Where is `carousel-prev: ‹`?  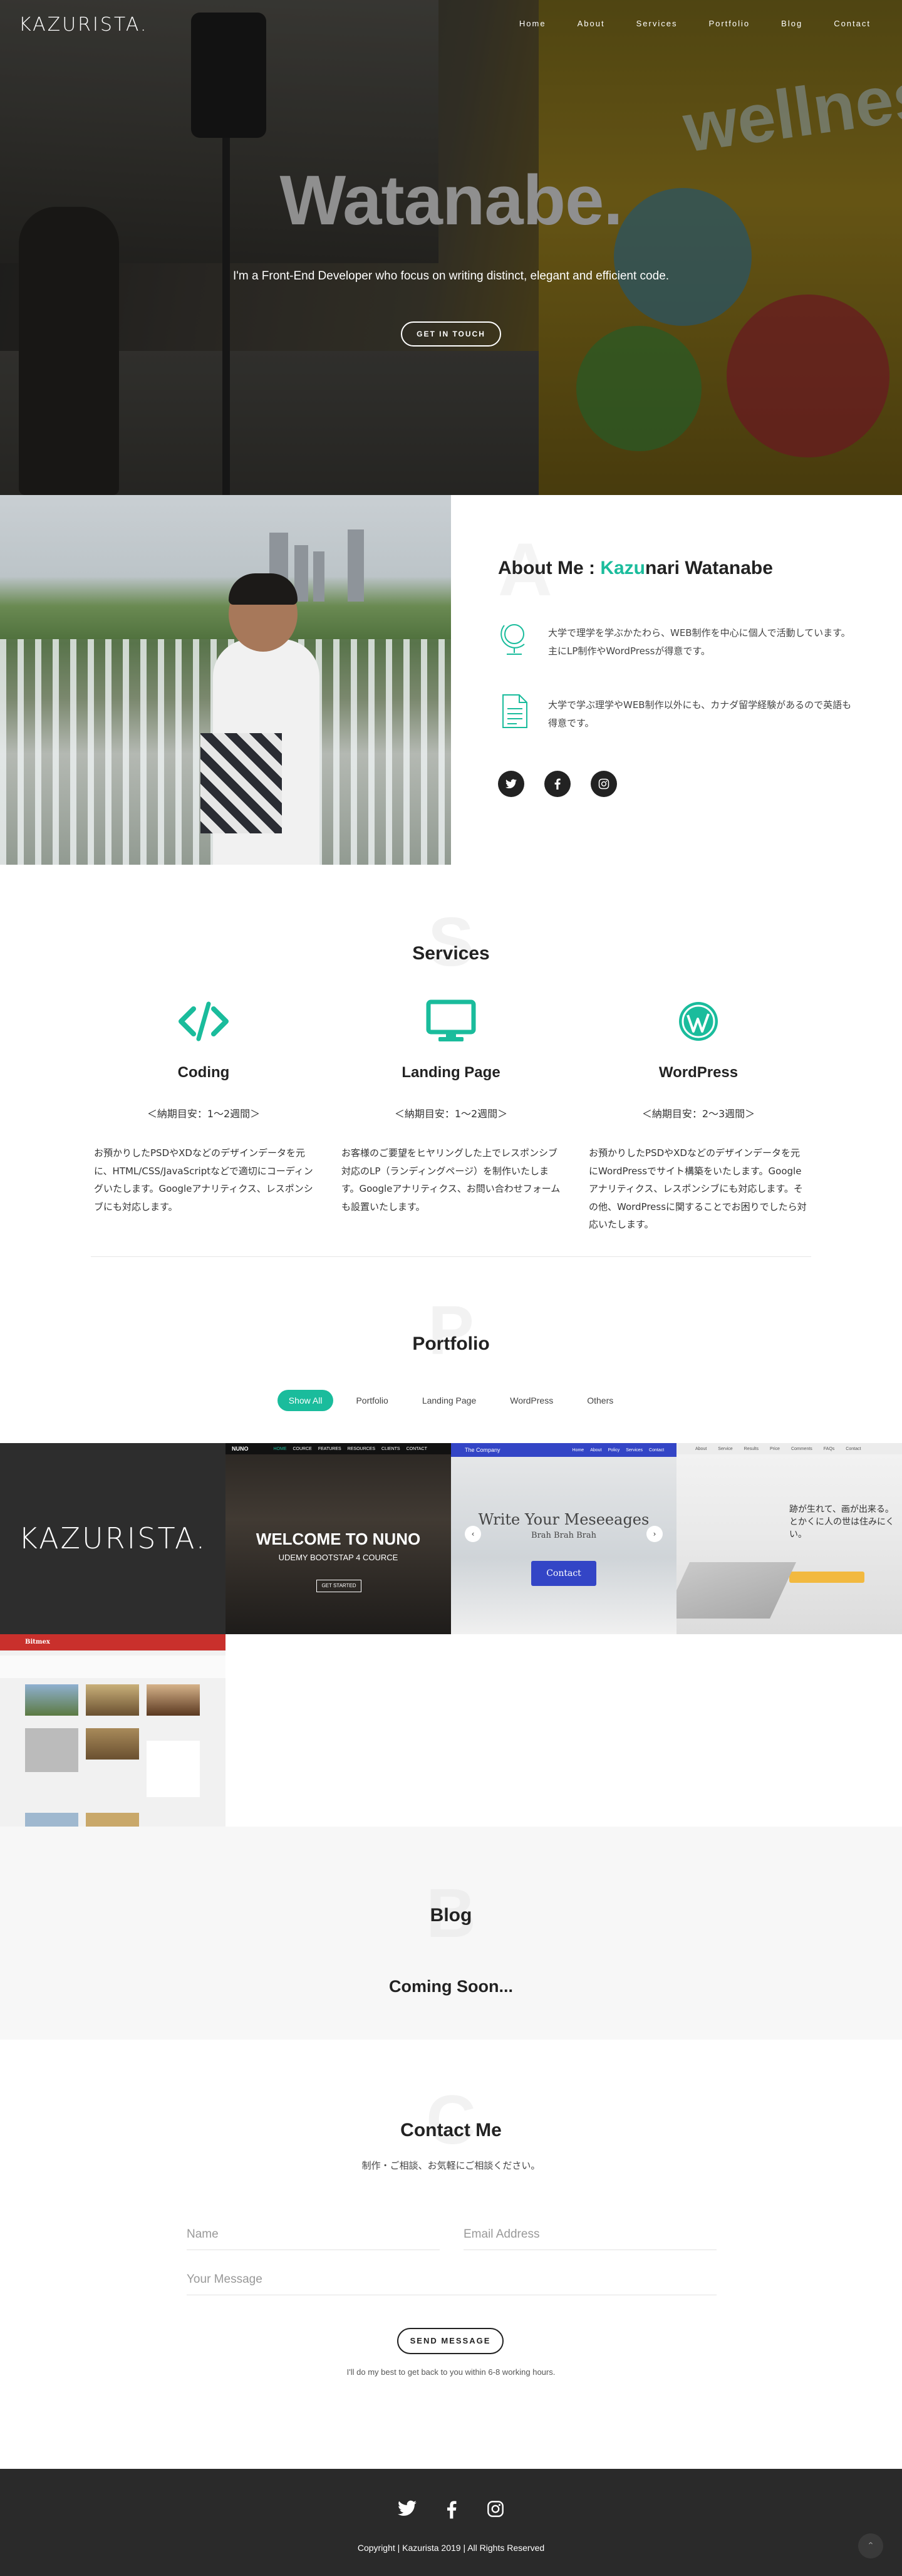 carousel-prev: ‹ is located at coordinates (473, 1534).